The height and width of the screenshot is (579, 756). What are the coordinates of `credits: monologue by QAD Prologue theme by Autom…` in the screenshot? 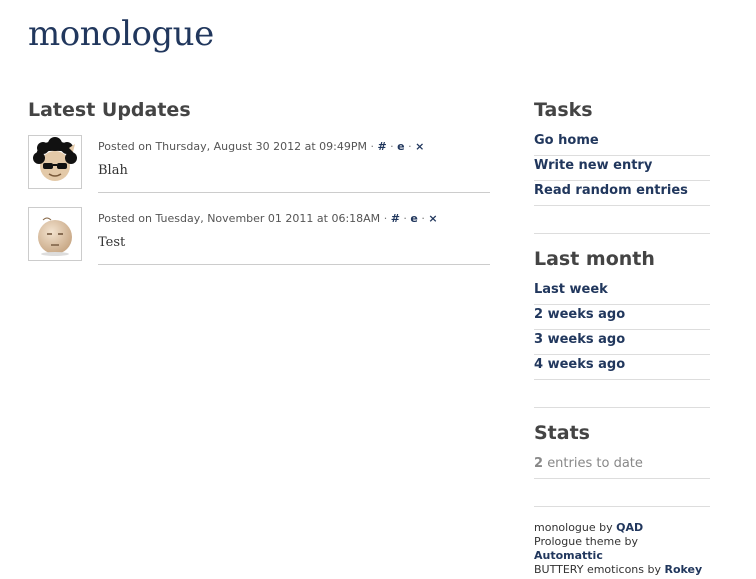 It's located at (622, 549).